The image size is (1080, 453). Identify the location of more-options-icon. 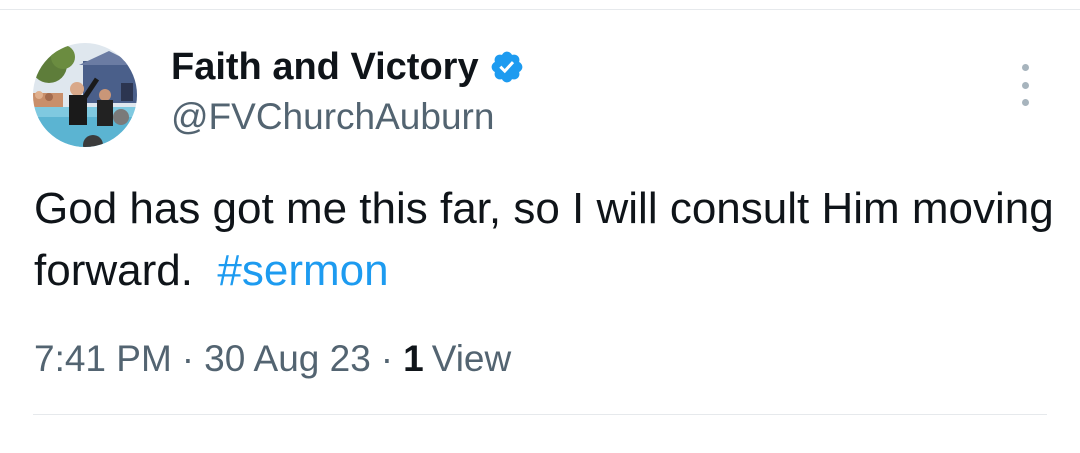
(1025, 67).